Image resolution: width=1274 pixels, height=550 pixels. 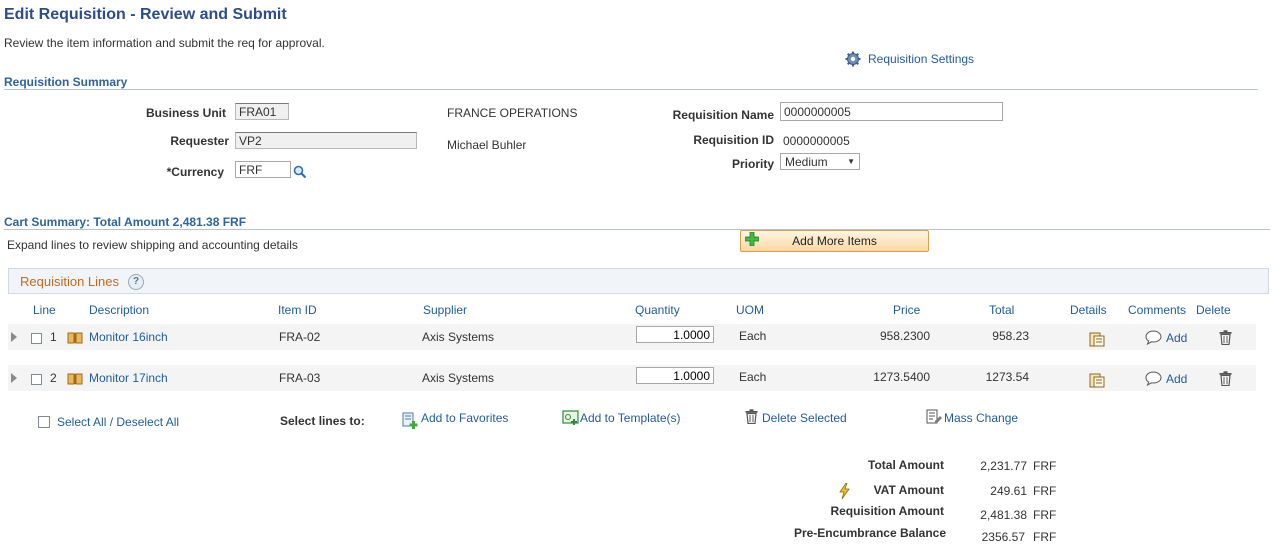 What do you see at coordinates (70, 281) in the screenshot?
I see `requisition-lines-title: Requisition Lines` at bounding box center [70, 281].